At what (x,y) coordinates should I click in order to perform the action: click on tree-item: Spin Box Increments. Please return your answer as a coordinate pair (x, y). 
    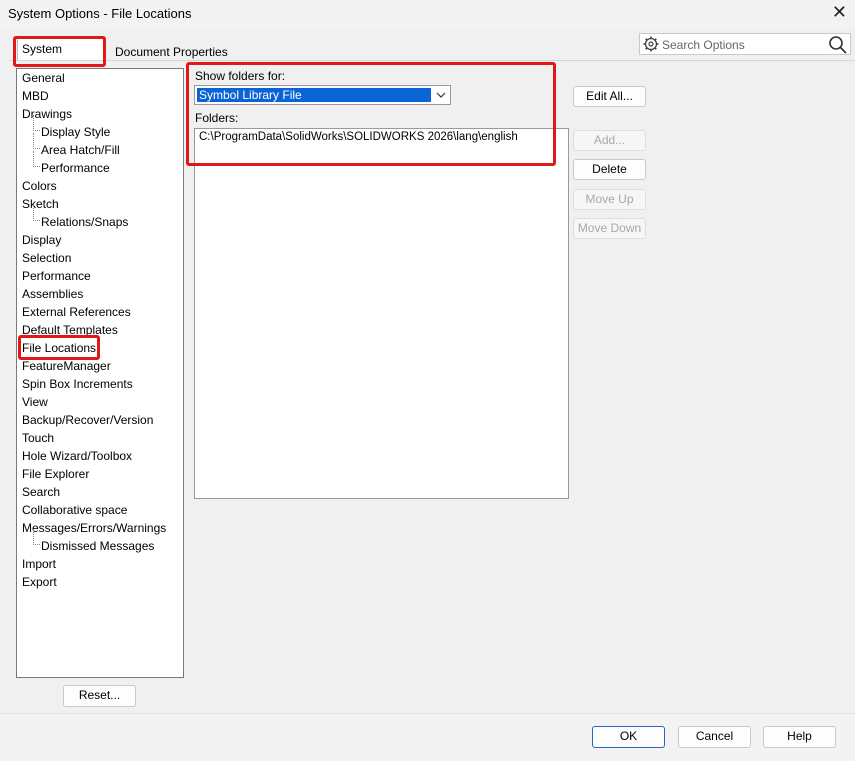
    Looking at the image, I should click on (77, 384).